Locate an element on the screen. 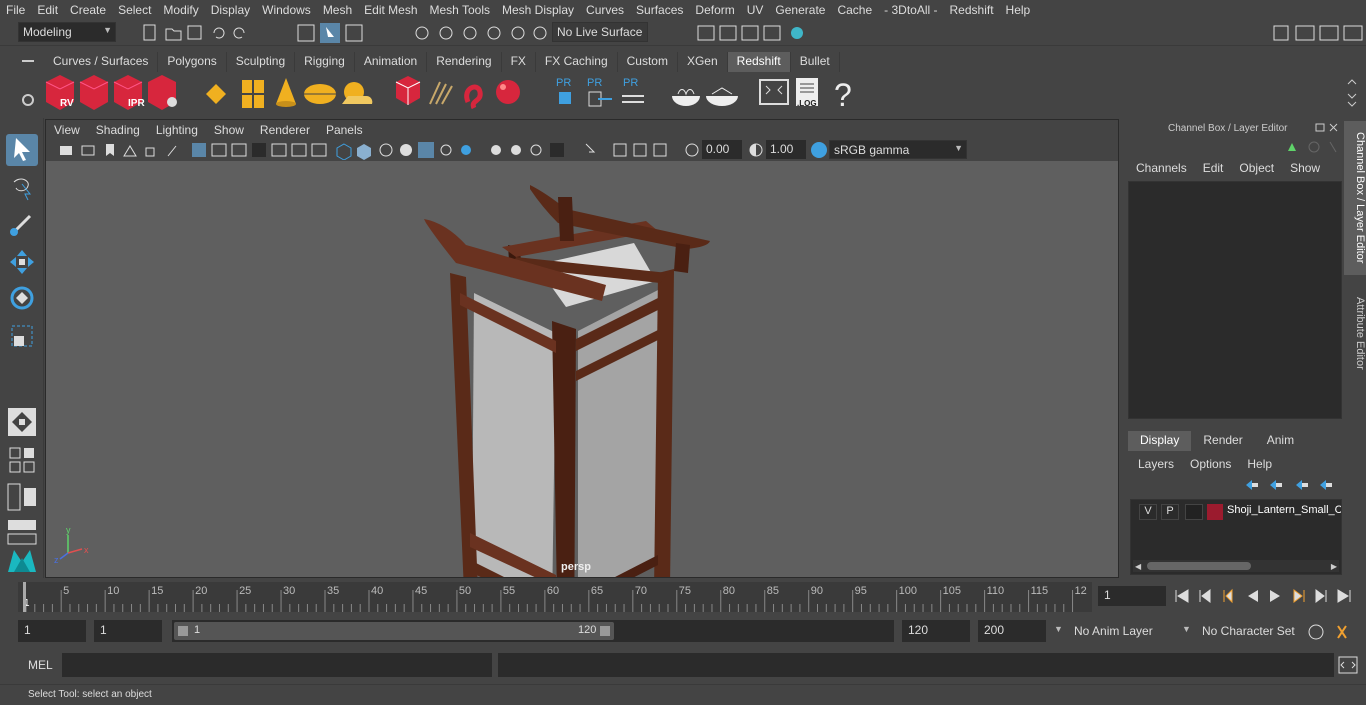 This screenshot has width=1366, height=705. menu-uv: UV is located at coordinates (755, 10).